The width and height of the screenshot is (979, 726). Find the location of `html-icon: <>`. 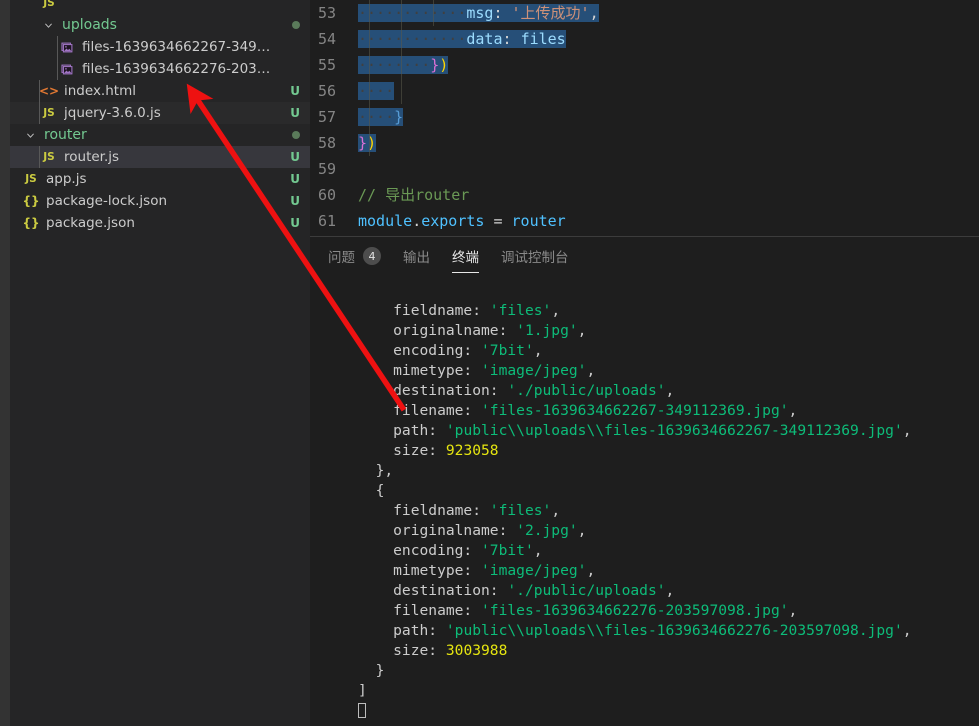

html-icon: <> is located at coordinates (49, 91).